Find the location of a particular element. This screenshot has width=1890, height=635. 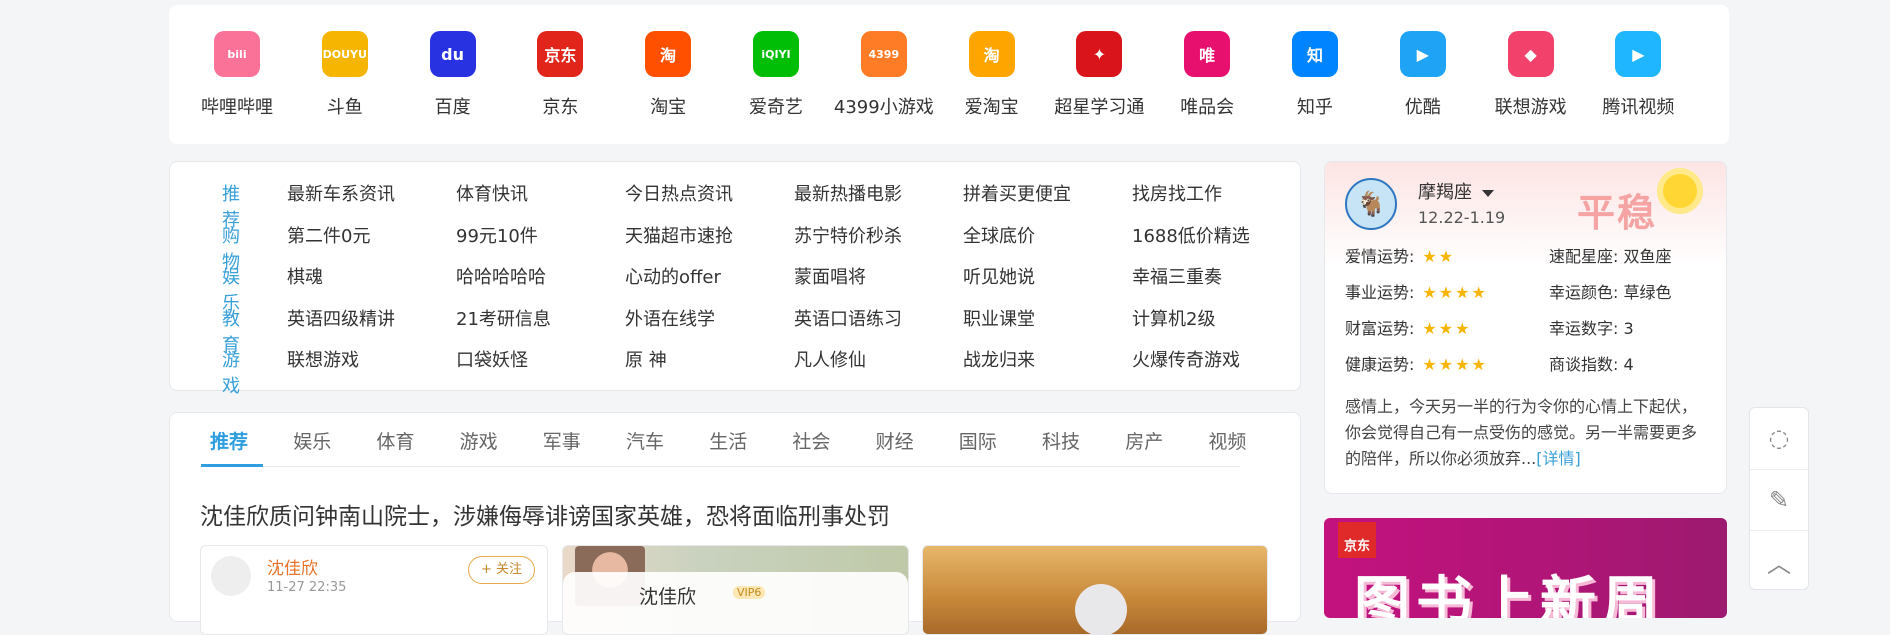

app-shortcut: DOUYU 斗鱼 is located at coordinates (345, 75).